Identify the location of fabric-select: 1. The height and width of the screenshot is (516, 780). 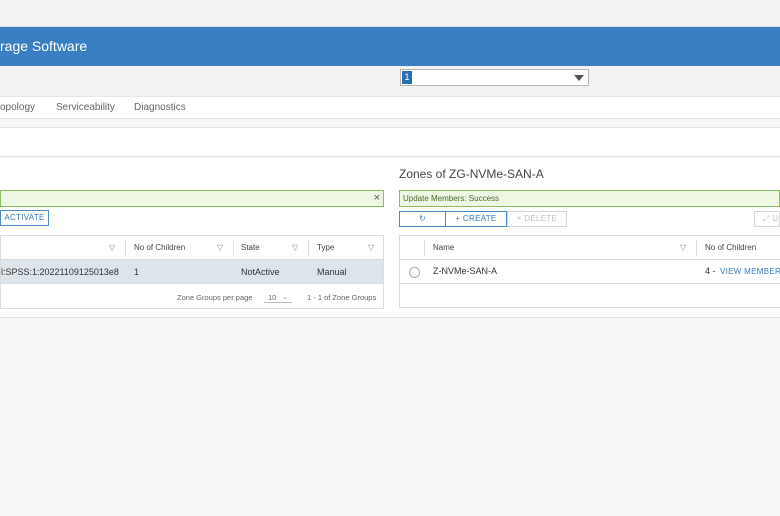
(494, 77).